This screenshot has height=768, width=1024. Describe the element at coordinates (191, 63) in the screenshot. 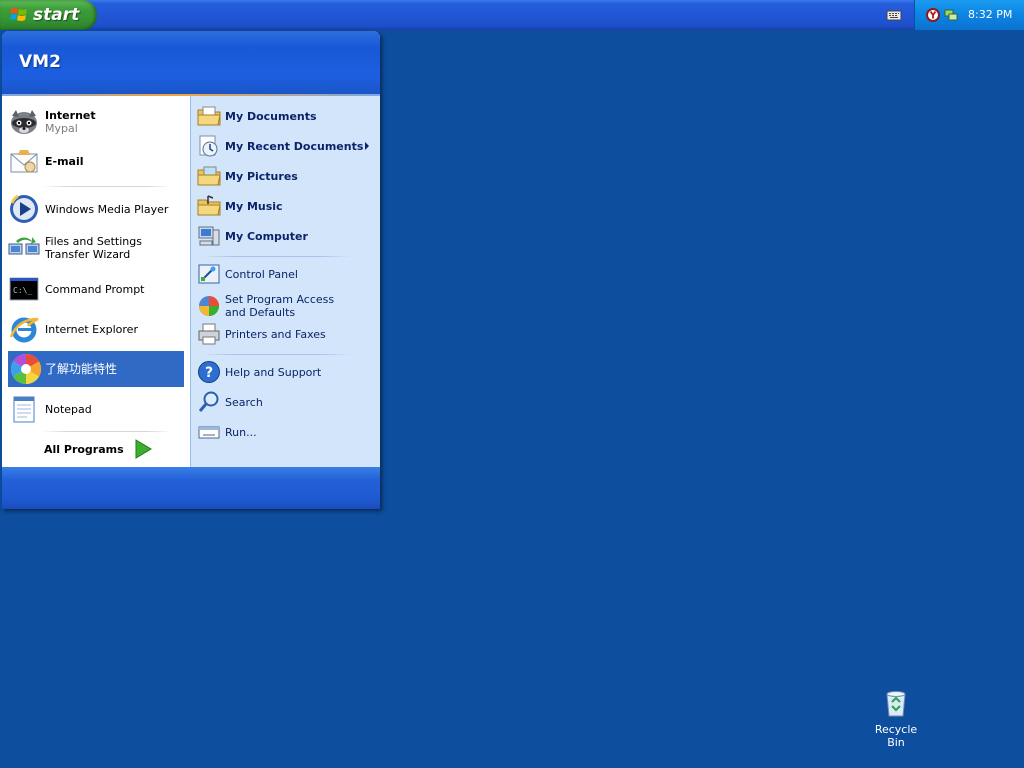

I see `start-menu-header: VM2` at that location.